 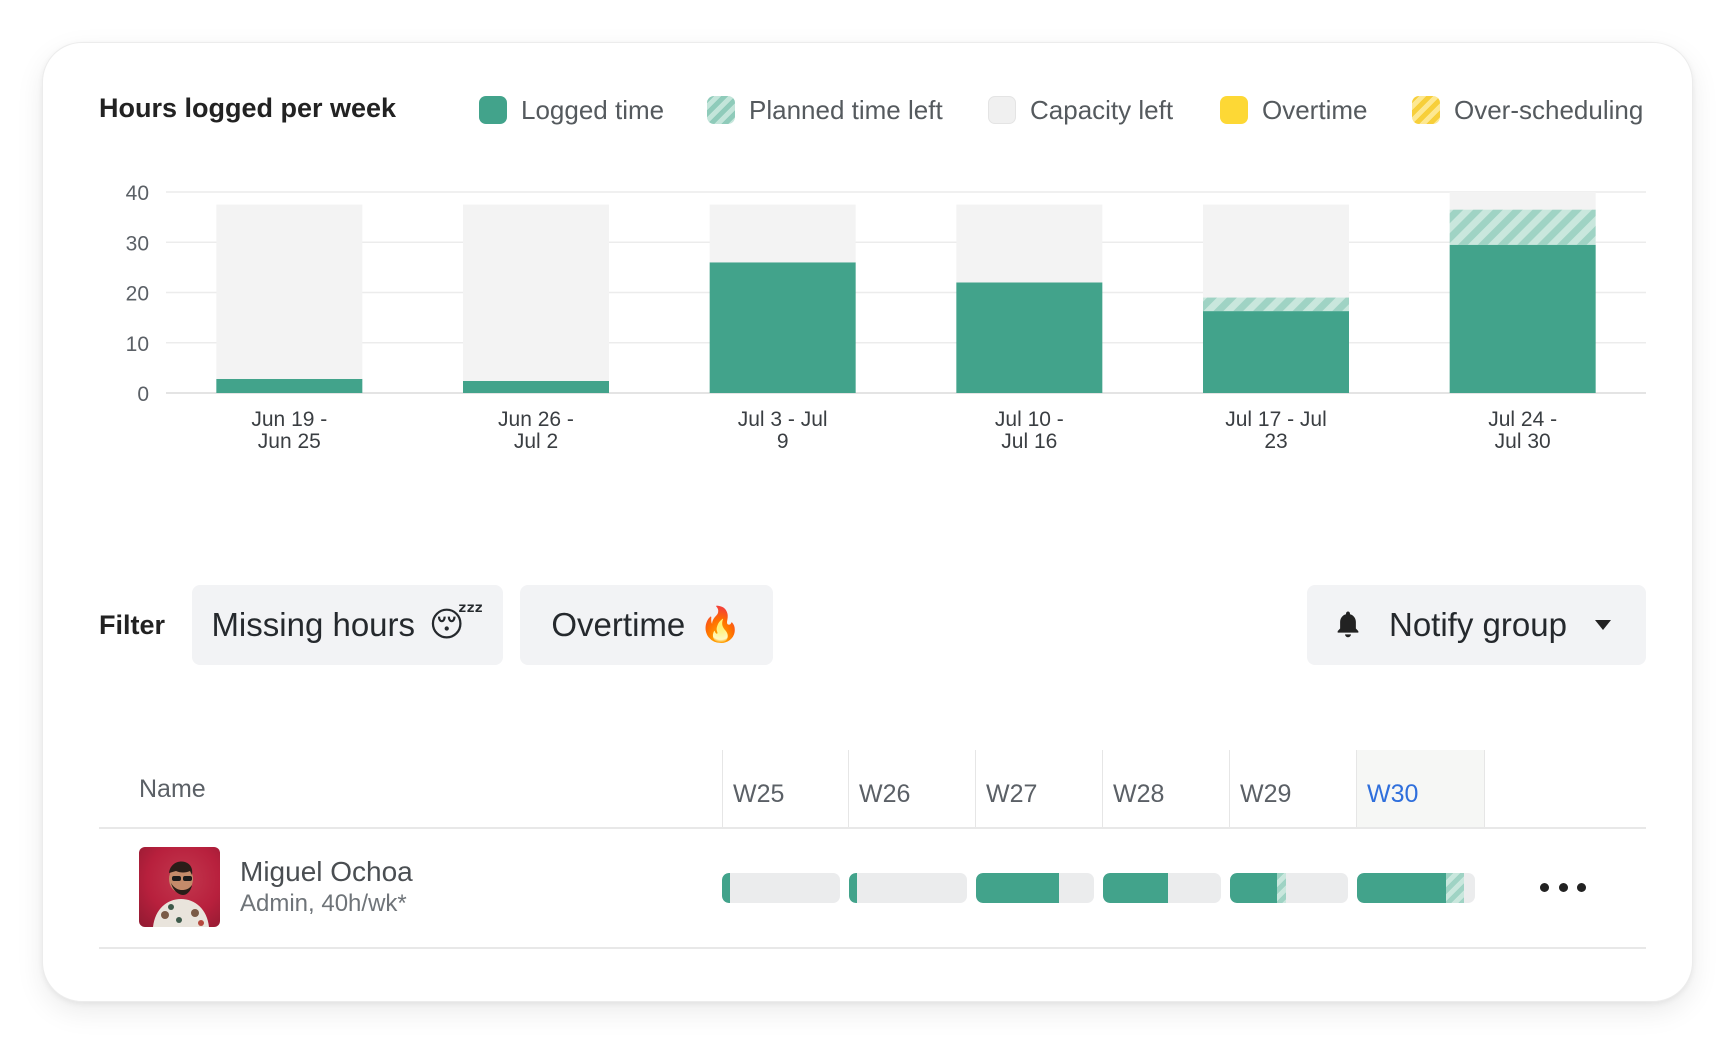 What do you see at coordinates (1266, 794) in the screenshot?
I see `week-label: W29` at bounding box center [1266, 794].